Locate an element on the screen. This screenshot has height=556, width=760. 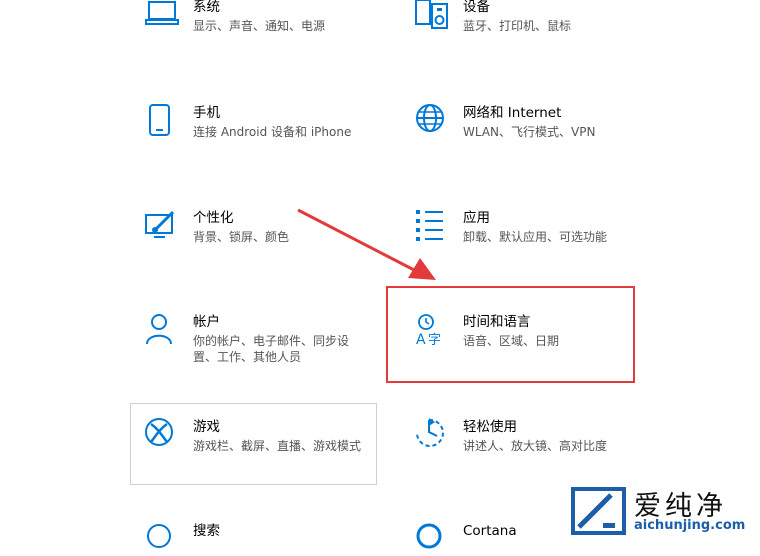
tile-gaming-desc: 游戏栏、截屏、直播、游戏模式 is located at coordinates (277, 446).